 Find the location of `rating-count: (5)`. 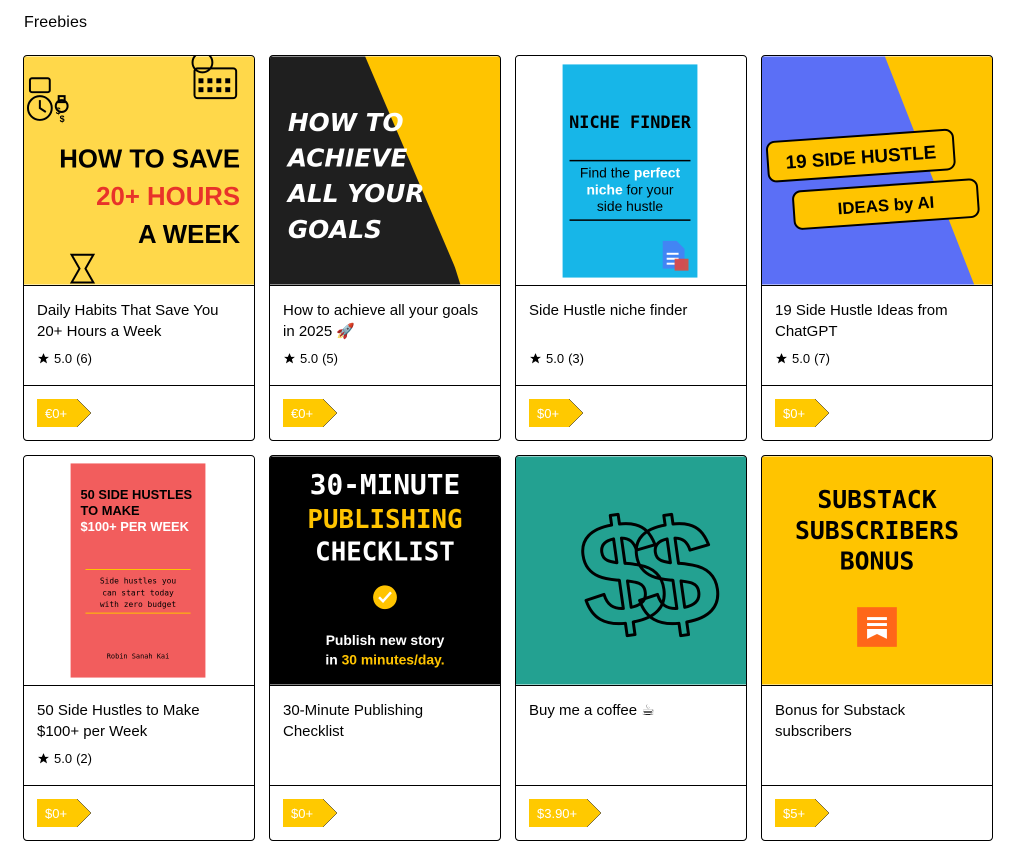

rating-count: (5) is located at coordinates (330, 358).